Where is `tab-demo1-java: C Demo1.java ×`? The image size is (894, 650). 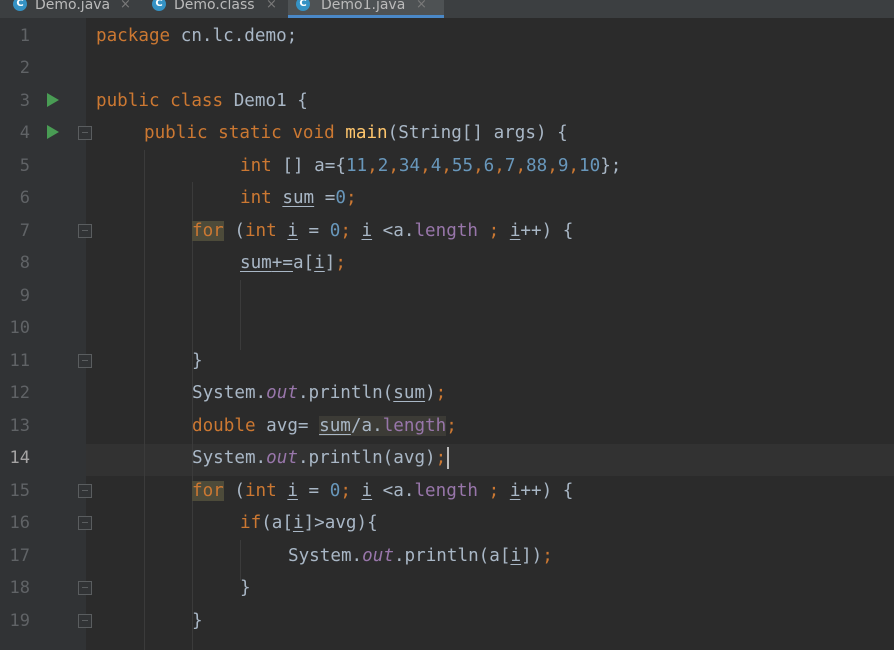 tab-demo1-java: C Demo1.java × is located at coordinates (366, 9).